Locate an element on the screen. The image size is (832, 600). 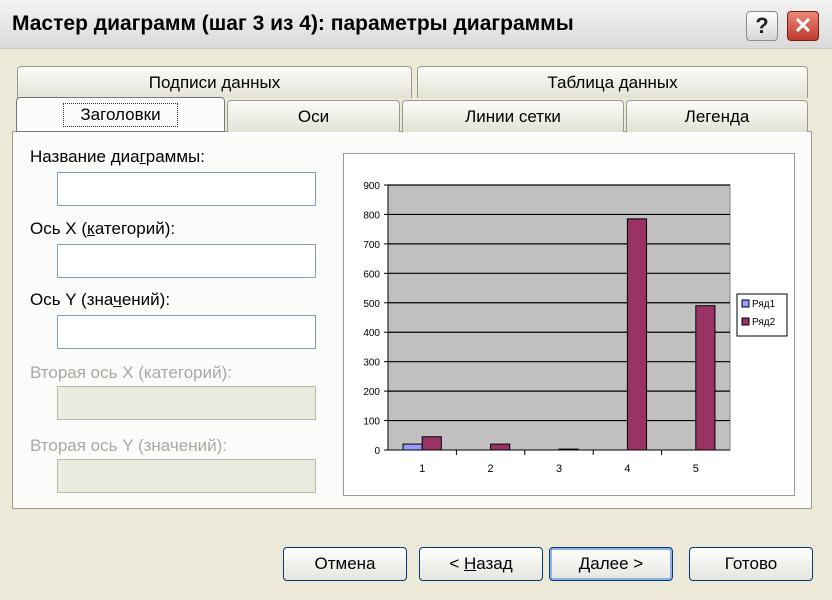
help-button: ? is located at coordinates (762, 26).